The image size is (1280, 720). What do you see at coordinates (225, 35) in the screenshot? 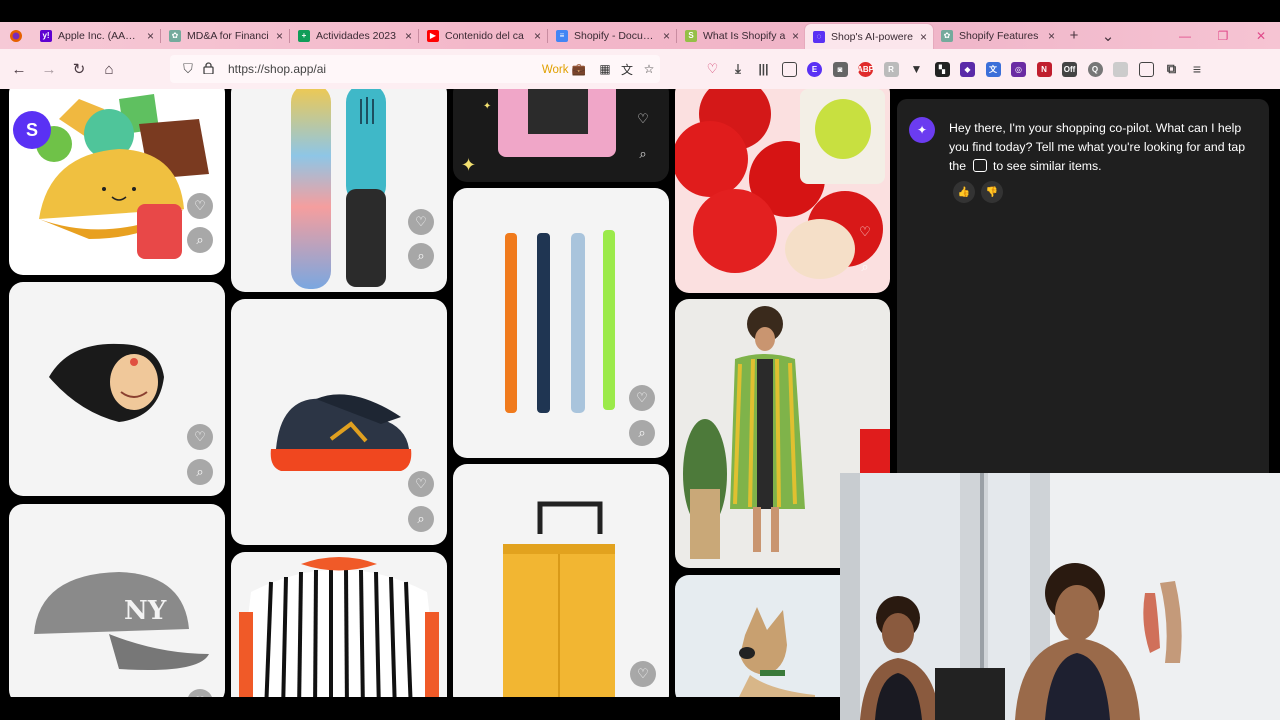
I see `browser-tab: ✿ MD&A for Financi ×` at bounding box center [225, 35].